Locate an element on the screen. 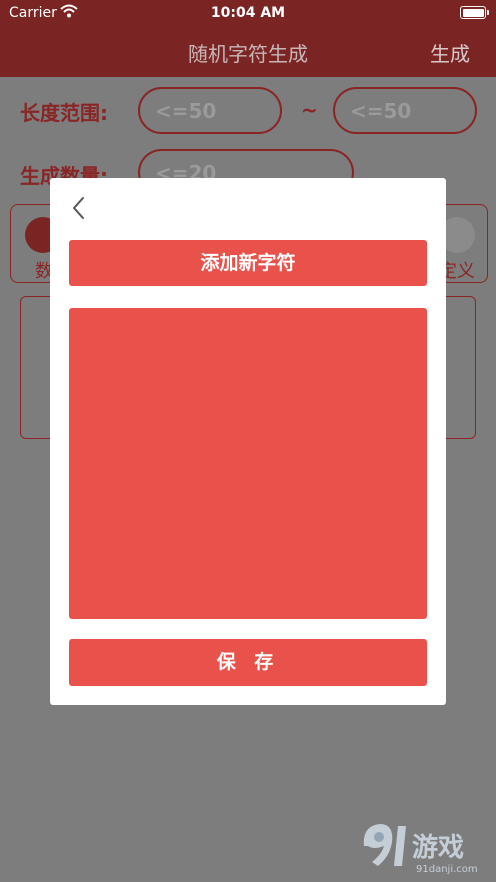 Image resolution: width=496 pixels, height=882 pixels. status-time: 10:04 AM is located at coordinates (248, 13).